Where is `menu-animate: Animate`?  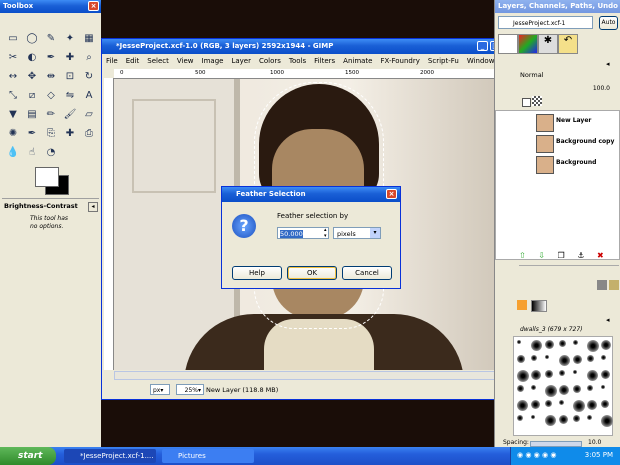
menu-animate: Animate is located at coordinates (357, 61).